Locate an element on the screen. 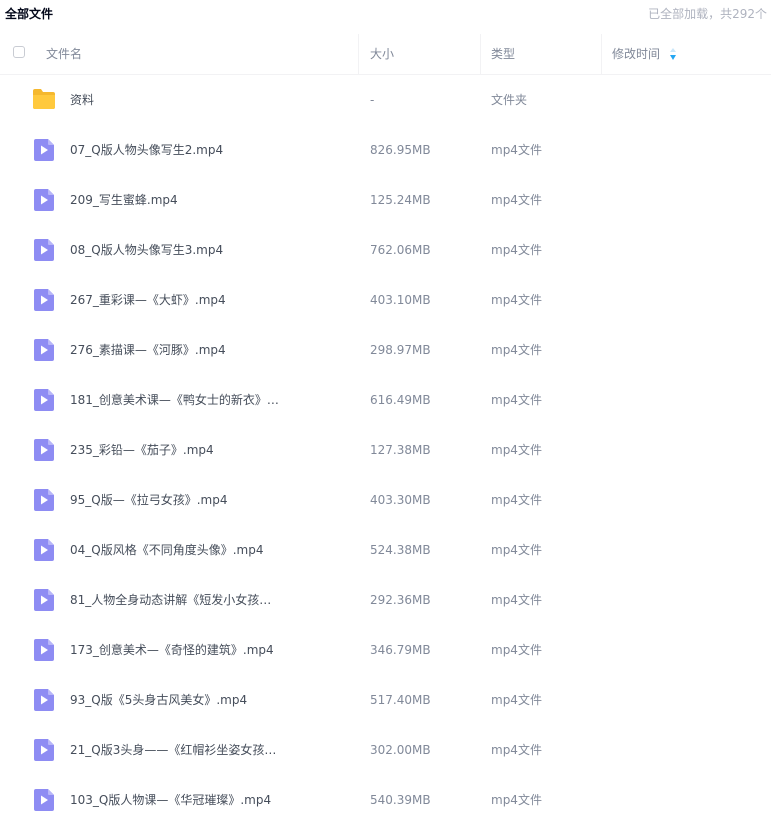 This screenshot has height=825, width=771. file-name: 04_Q版风格《不同角度头像》.mp4 is located at coordinates (166, 550).